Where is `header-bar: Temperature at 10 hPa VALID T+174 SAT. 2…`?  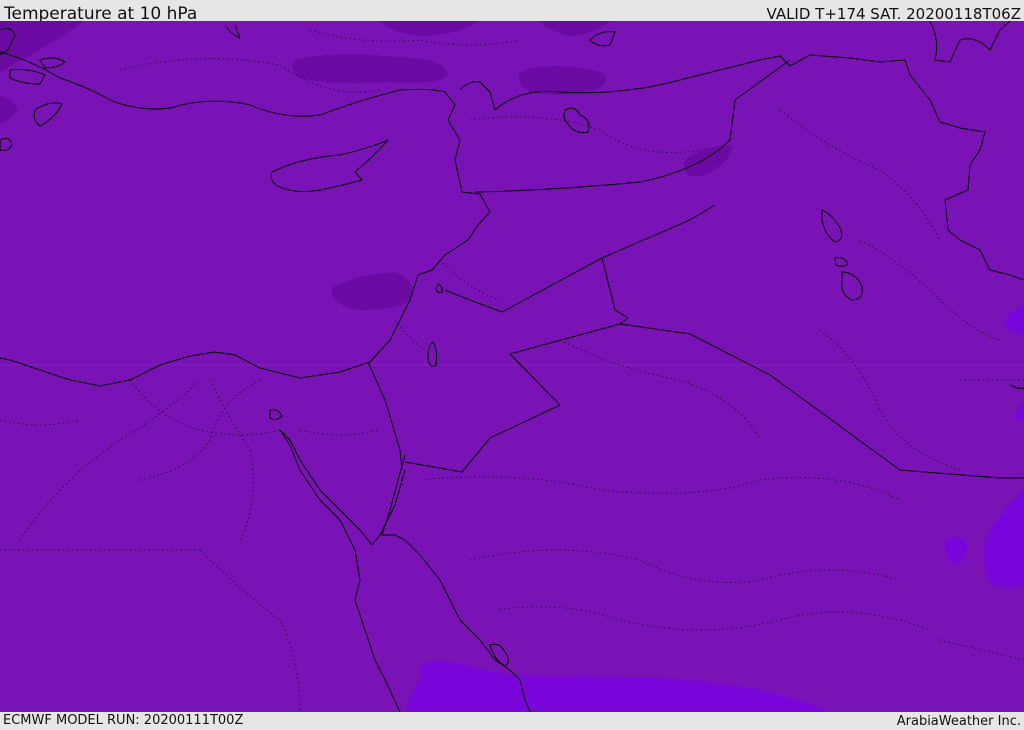
header-bar: Temperature at 10 hPa VALID T+174 SAT. 2… is located at coordinates (512, 12).